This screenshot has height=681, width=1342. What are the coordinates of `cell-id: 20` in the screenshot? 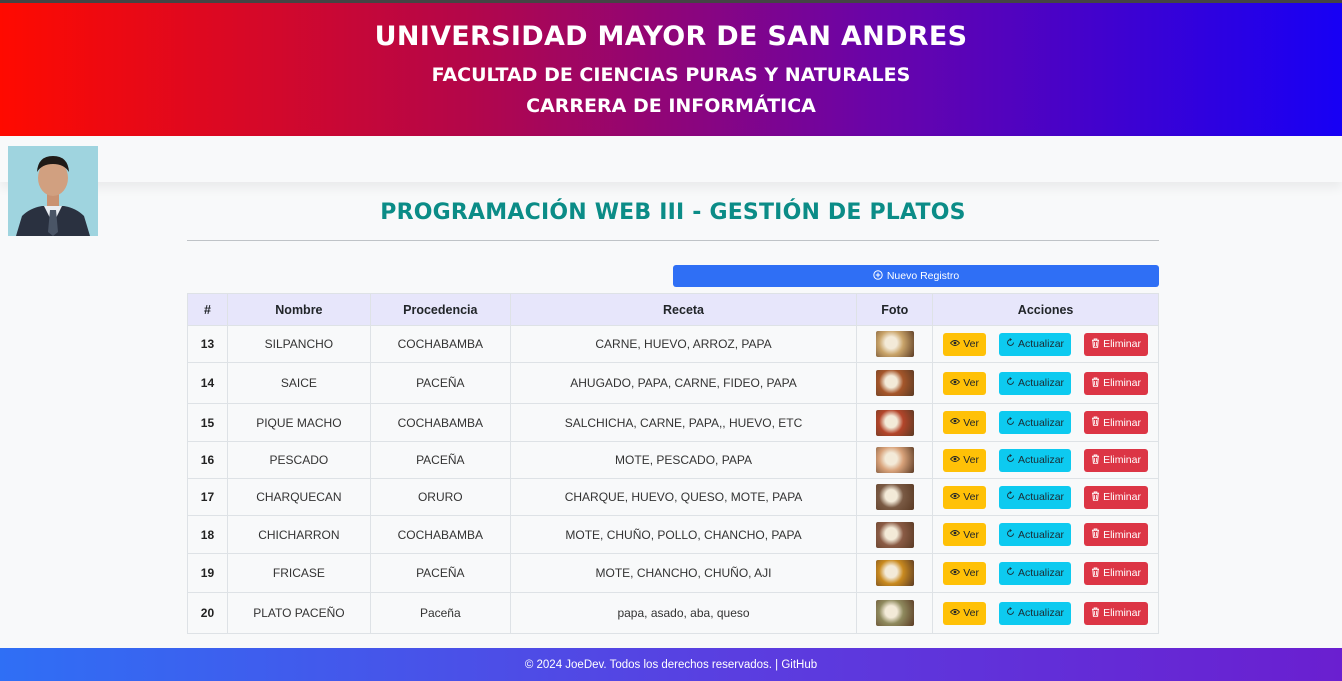 It's located at (207, 613).